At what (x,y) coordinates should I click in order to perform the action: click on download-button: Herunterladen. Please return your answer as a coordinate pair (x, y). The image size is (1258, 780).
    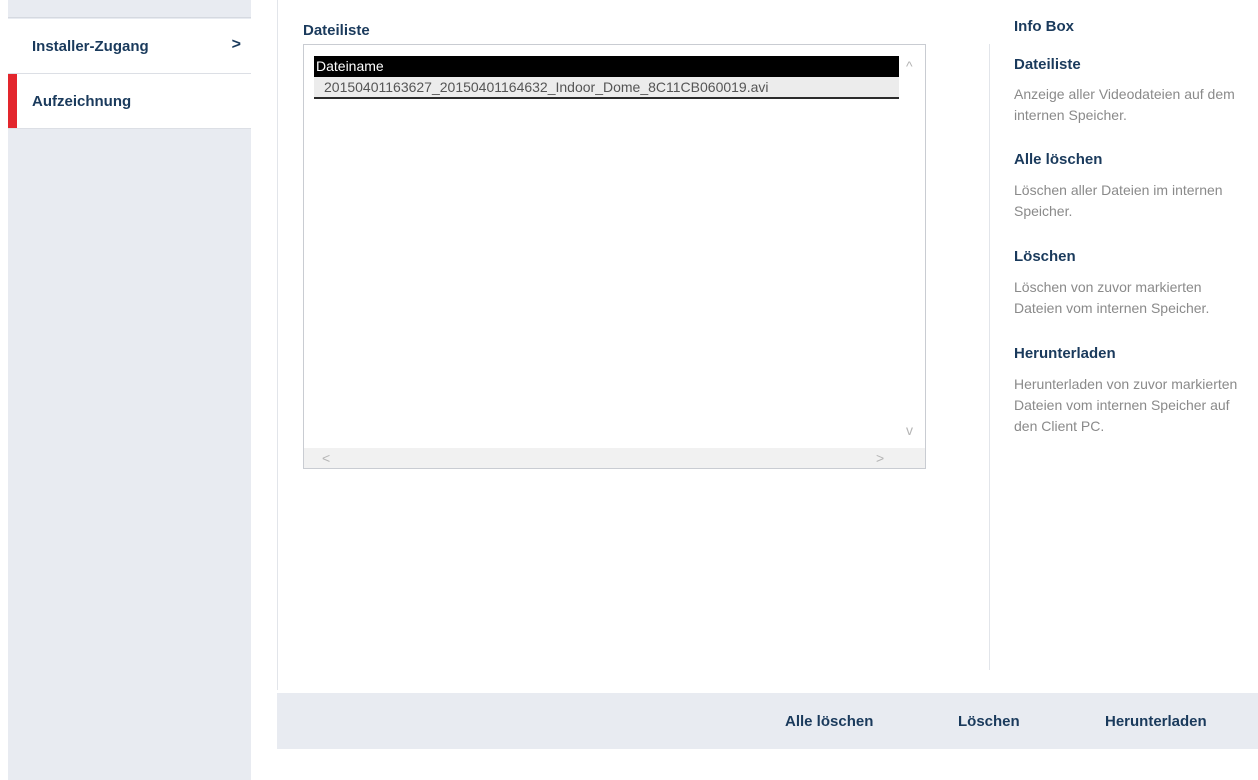
    Looking at the image, I should click on (1156, 721).